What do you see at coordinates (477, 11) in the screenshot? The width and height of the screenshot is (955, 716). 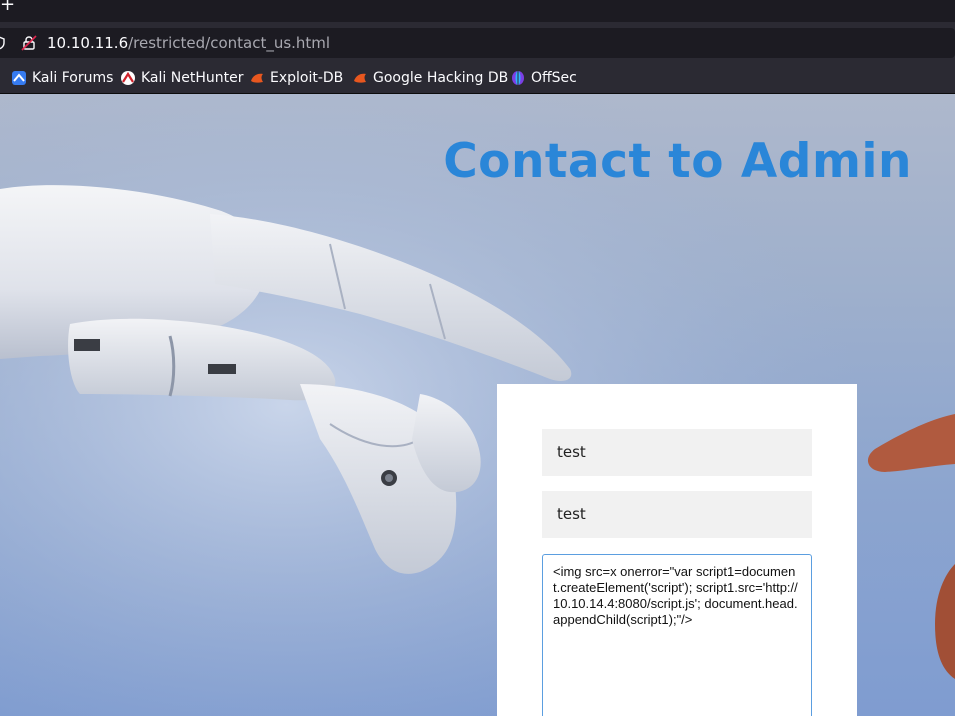 I see `tab-strip: +` at bounding box center [477, 11].